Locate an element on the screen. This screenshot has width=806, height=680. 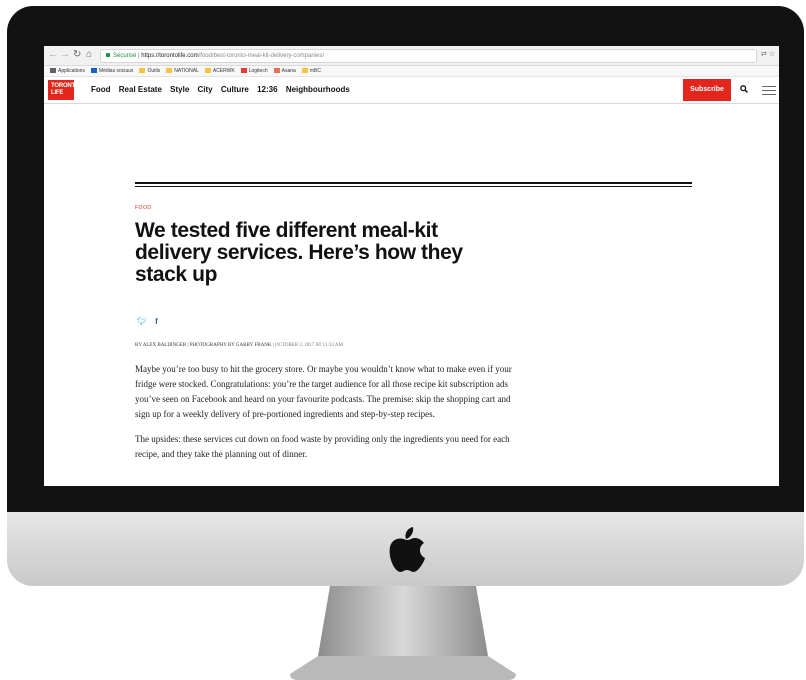
lock-icon is located at coordinates (108, 55).